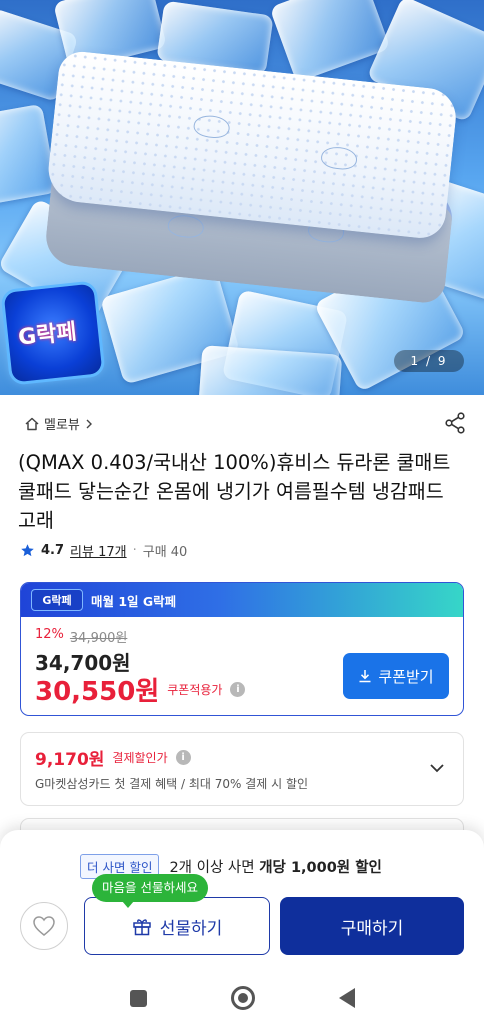  Describe the element at coordinates (455, 423) in the screenshot. I see `share-icon` at that location.